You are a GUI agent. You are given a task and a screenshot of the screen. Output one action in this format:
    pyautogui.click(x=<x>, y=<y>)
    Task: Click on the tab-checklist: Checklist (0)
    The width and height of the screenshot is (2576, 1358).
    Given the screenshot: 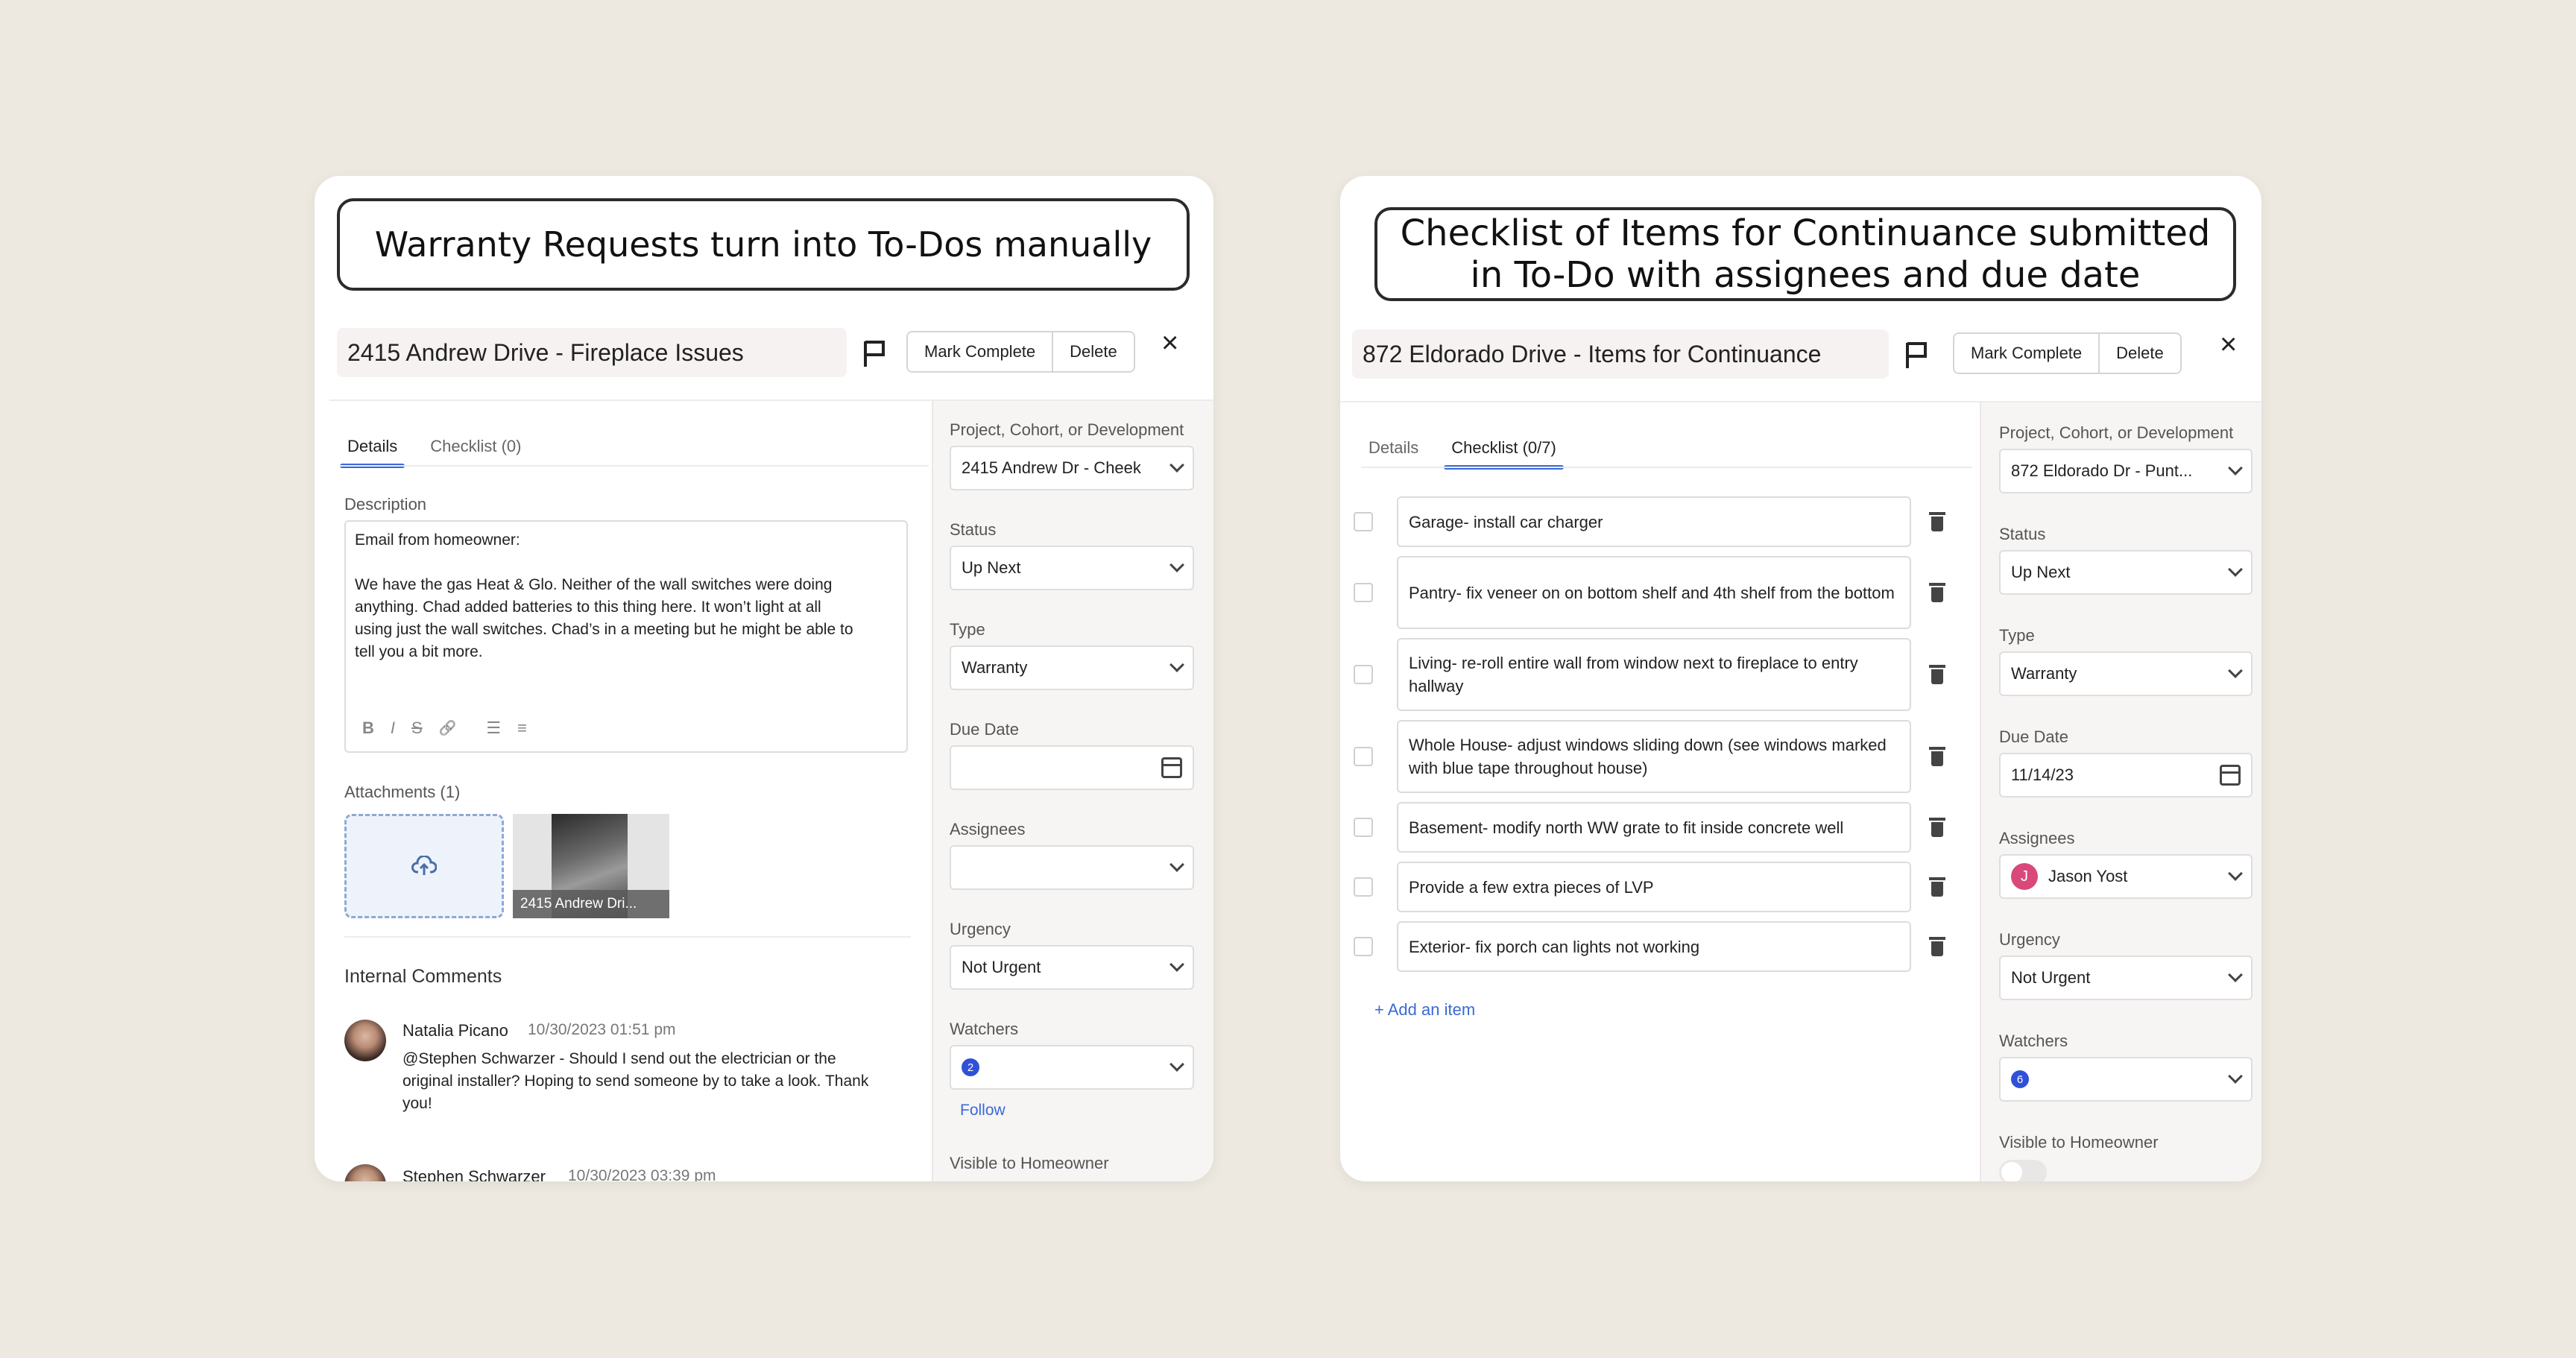 What is the action you would take?
    pyautogui.click(x=476, y=452)
    